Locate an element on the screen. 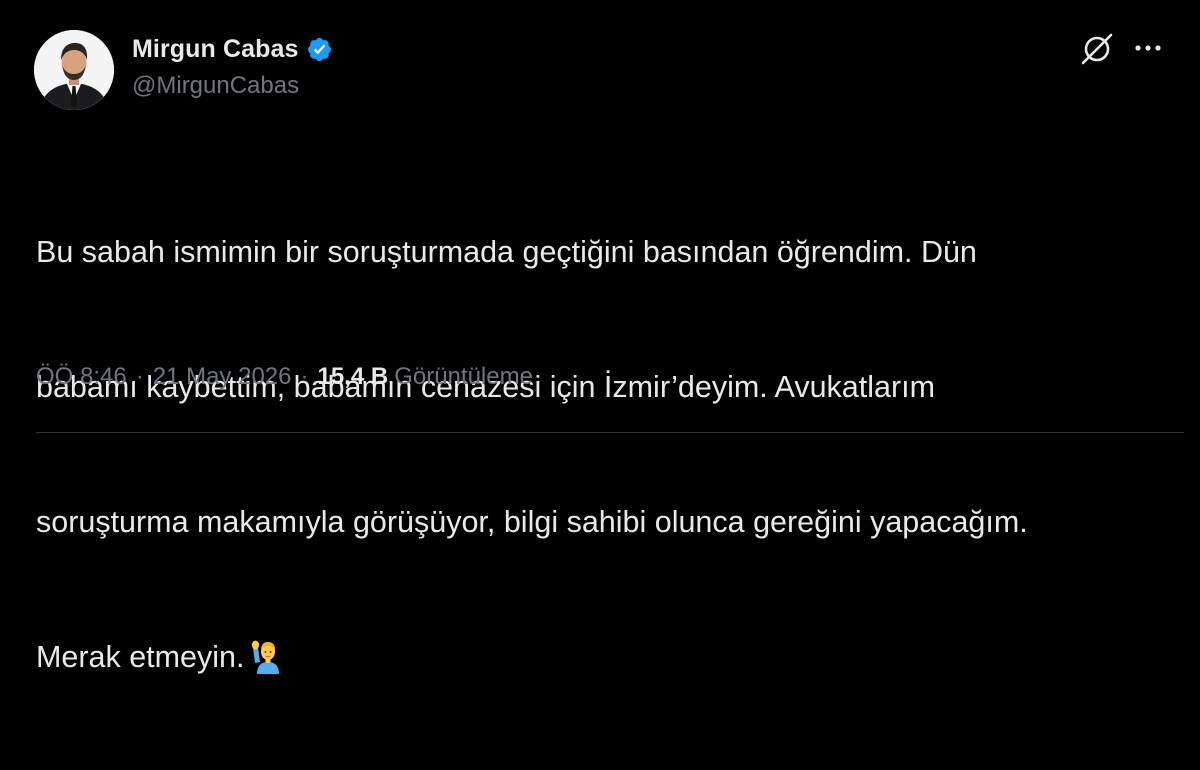  tweet-date: 21 May 2026 is located at coordinates (222, 377).